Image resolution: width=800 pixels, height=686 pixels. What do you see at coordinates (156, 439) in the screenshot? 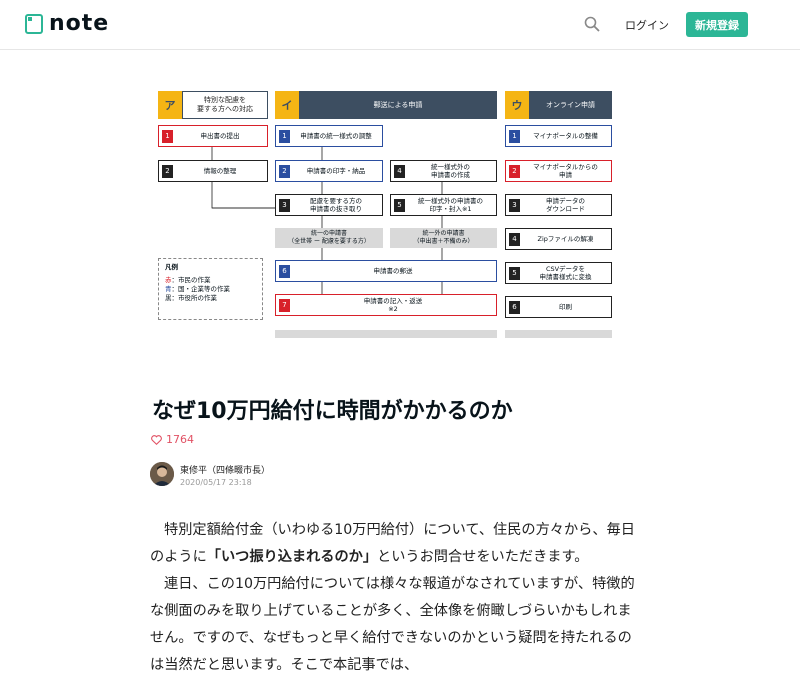
I see `heart-icon` at bounding box center [156, 439].